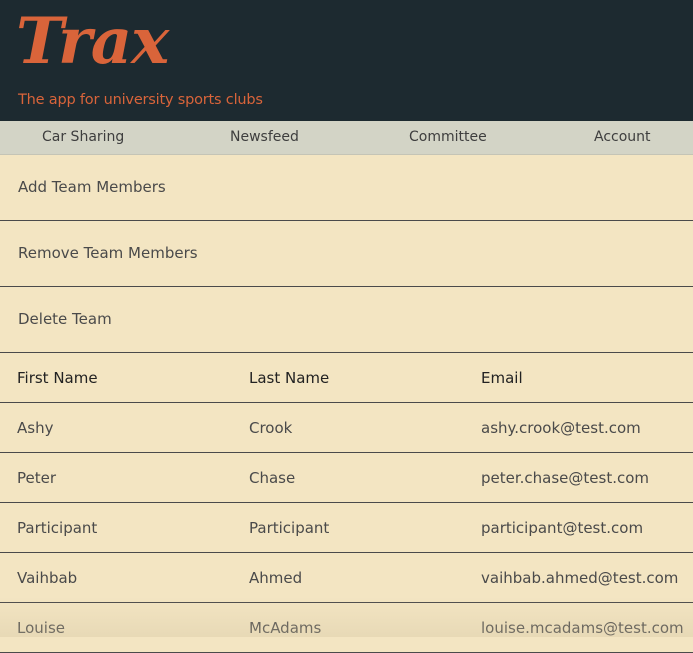 The width and height of the screenshot is (693, 653). I want to click on email-cell: participant@test.com, so click(578, 528).